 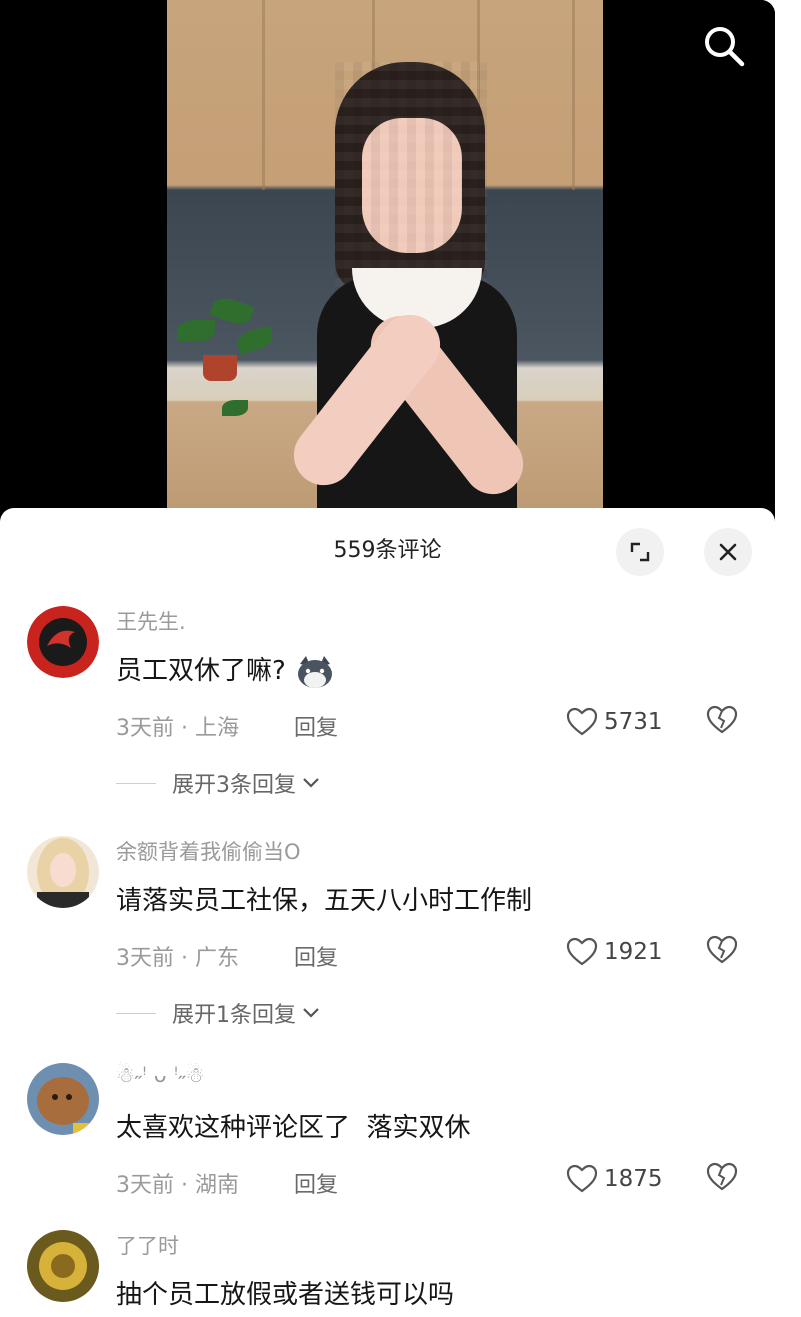 What do you see at coordinates (177, 958) in the screenshot?
I see `comment-meta: 3天前 · 广东` at bounding box center [177, 958].